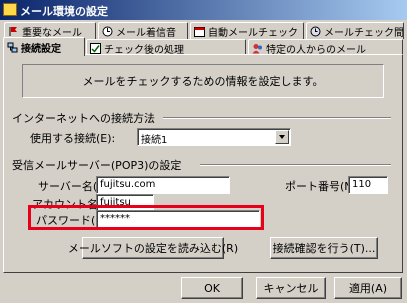 This screenshot has width=407, height=303. I want to click on import-button-label: メールソフトの設定を読み込む(R), so click(153, 248).